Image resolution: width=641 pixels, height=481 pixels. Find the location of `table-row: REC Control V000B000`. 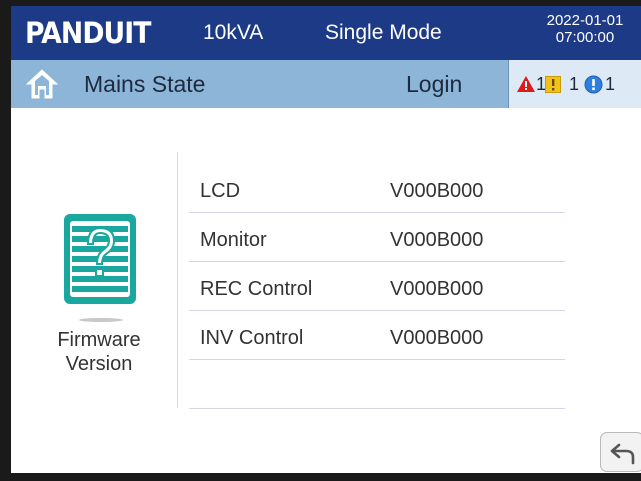

table-row: REC Control V000B000 is located at coordinates (377, 286).